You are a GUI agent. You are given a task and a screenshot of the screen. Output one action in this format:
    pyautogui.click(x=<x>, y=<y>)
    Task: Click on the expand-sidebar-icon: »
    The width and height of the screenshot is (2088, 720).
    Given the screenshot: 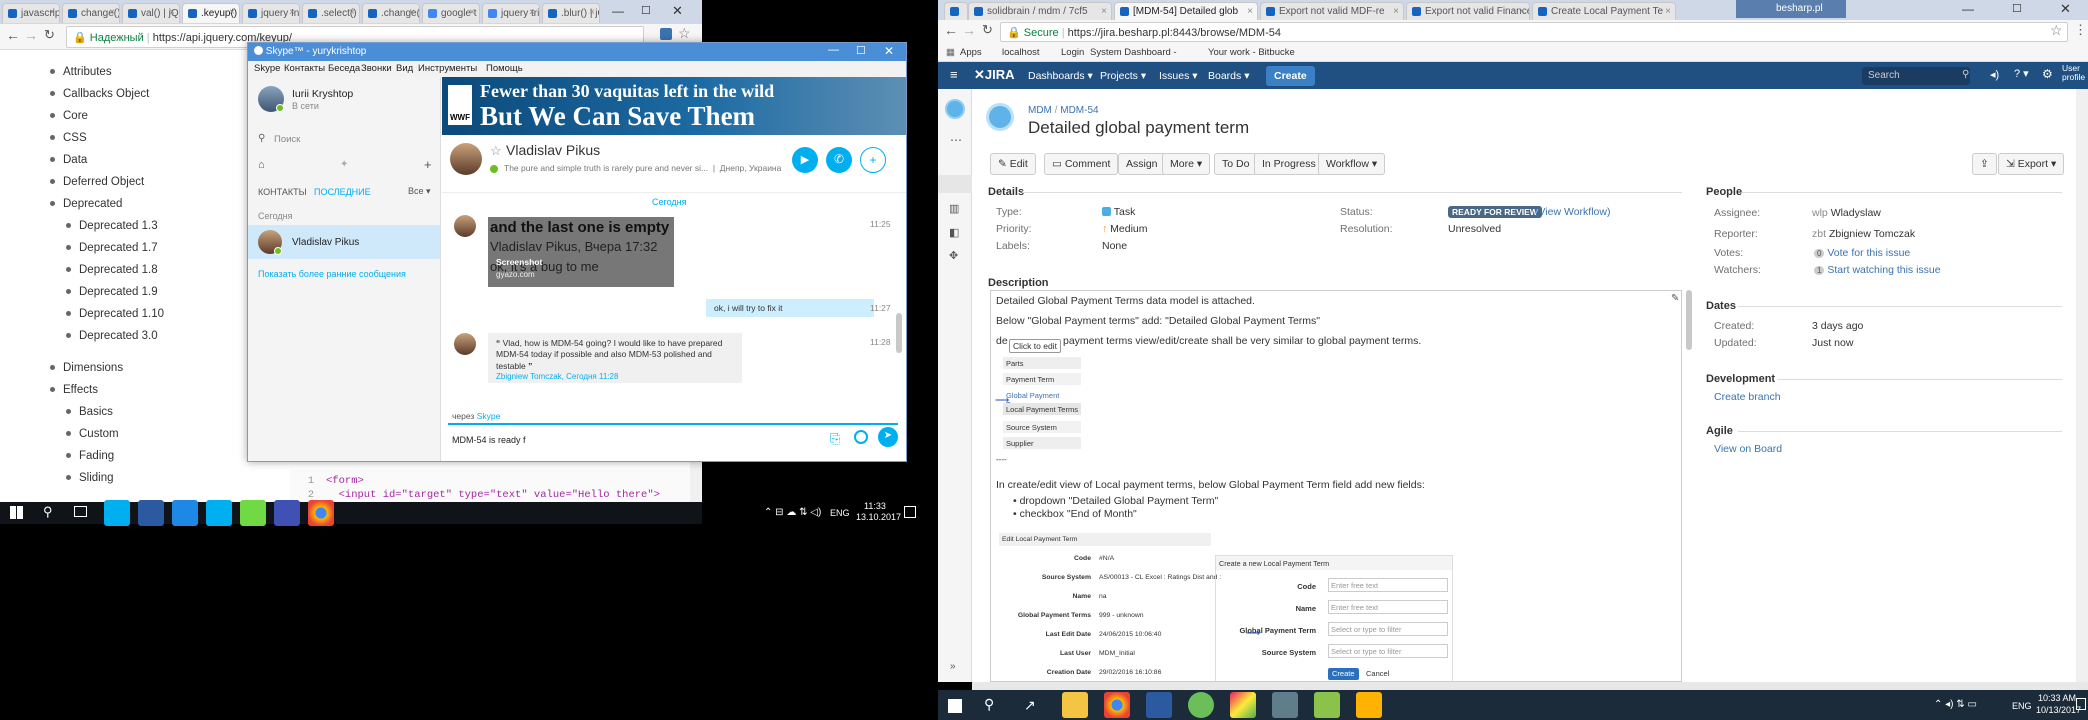 What is the action you would take?
    pyautogui.click(x=953, y=666)
    